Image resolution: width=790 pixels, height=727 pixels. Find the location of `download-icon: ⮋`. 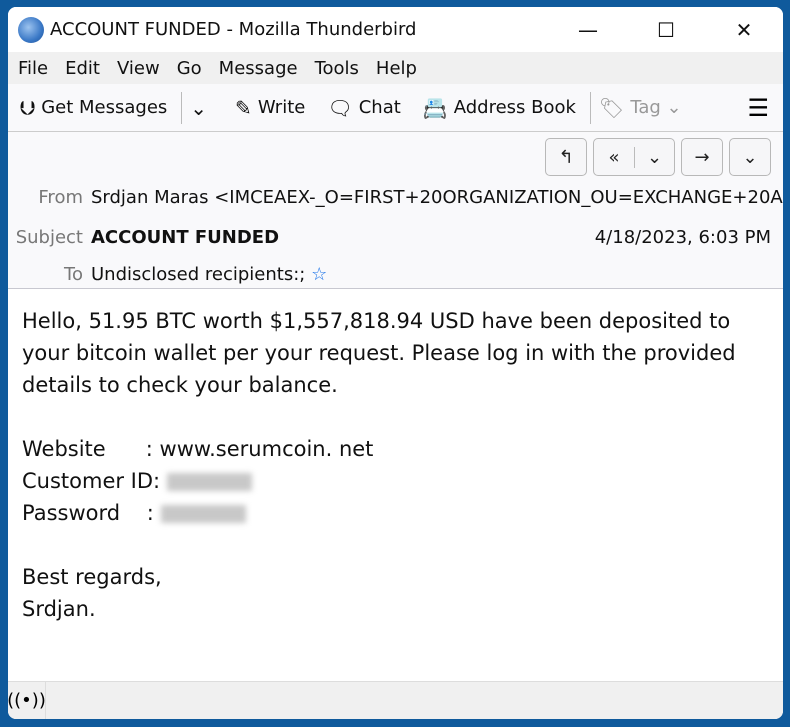

download-icon: ⮋ is located at coordinates (28, 107).